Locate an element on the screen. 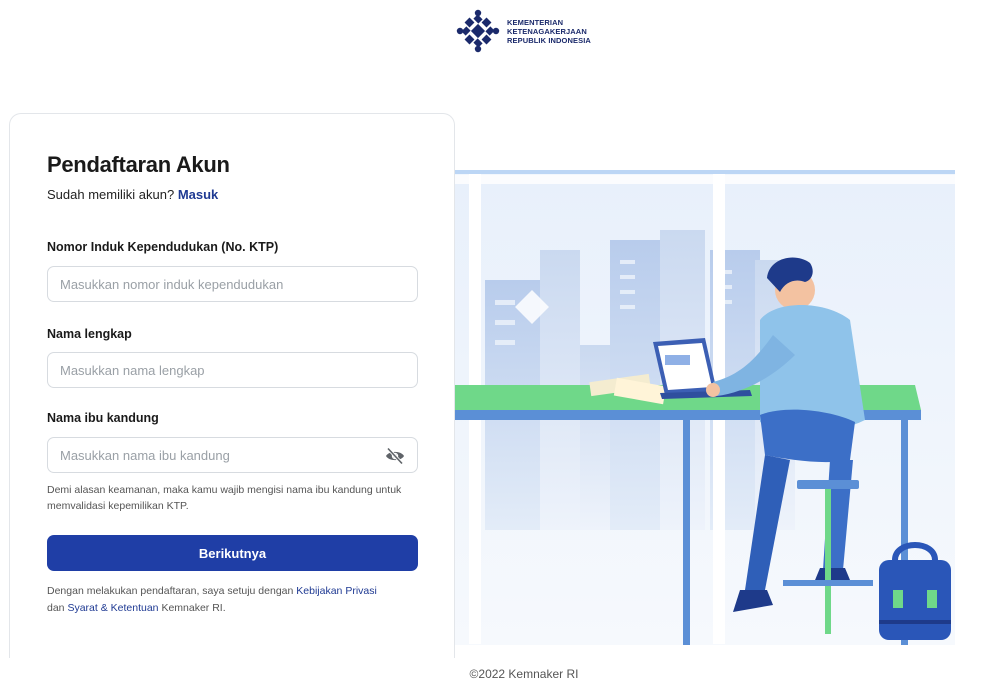 This screenshot has width=990, height=680. logo-line-1: KEMENTERIAN is located at coordinates (535, 22).